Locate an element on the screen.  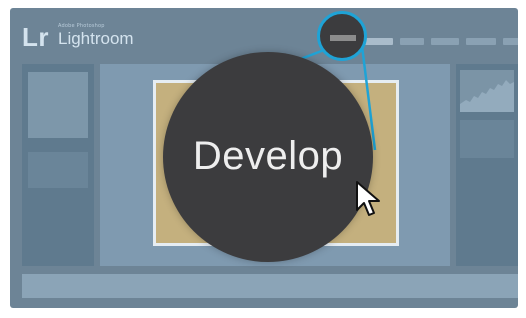
develop-module-highlight is located at coordinates (342, 36).